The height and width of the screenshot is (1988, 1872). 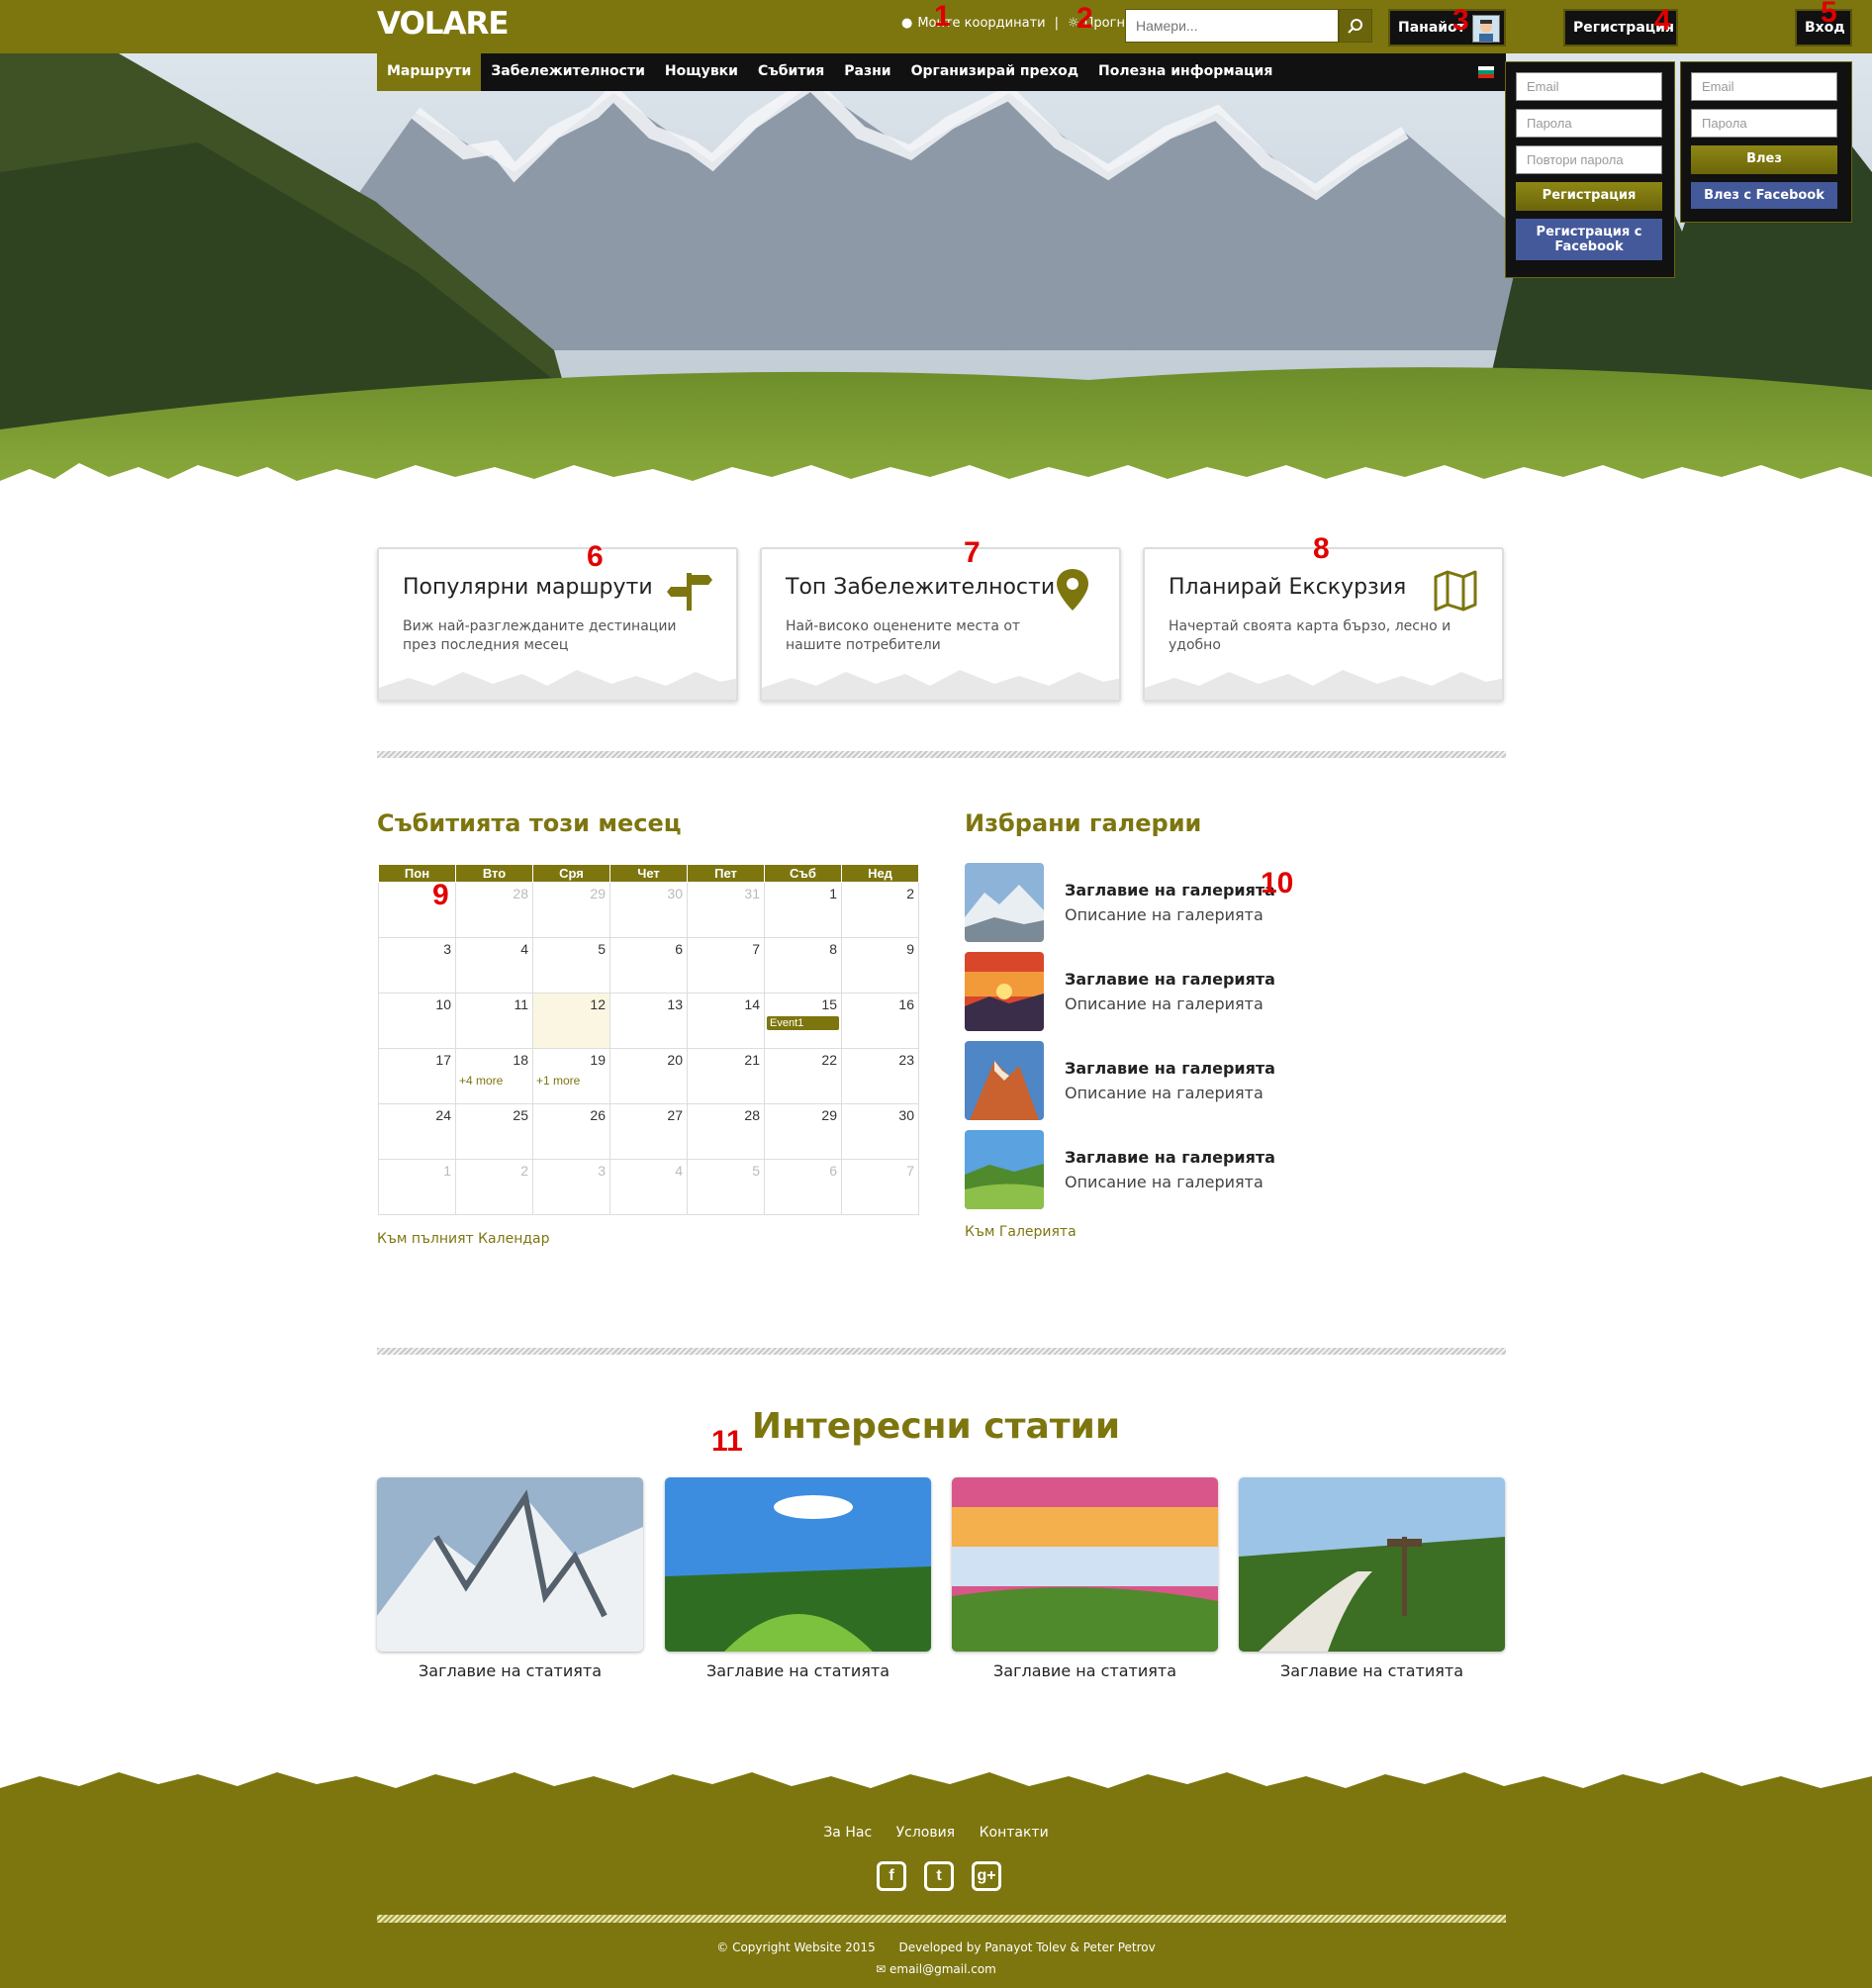 I want to click on calendar-day: 15 Event1, so click(x=803, y=1021).